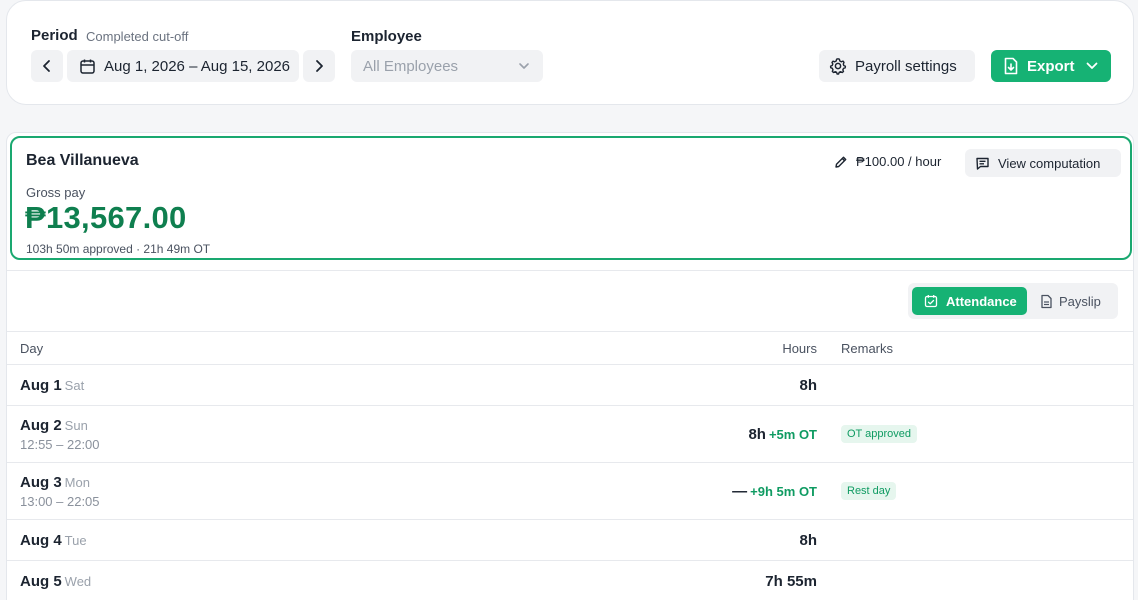 The image size is (1138, 600). I want to click on table-row: Aug 4 Tue 8h, so click(570, 540).